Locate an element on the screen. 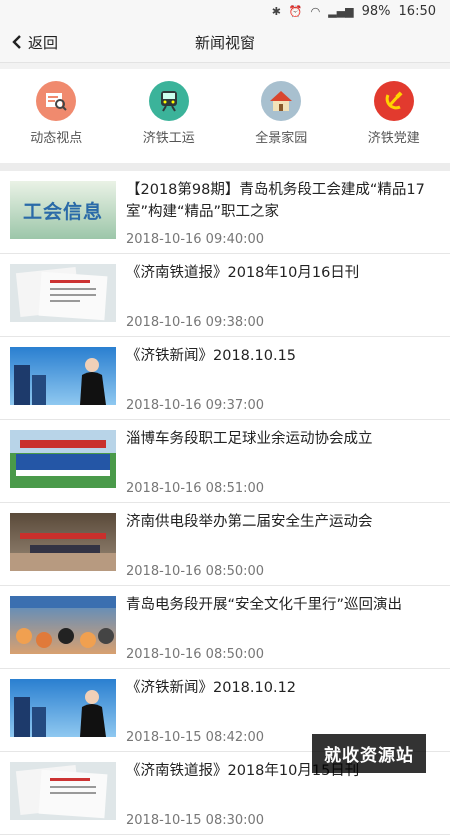 Image resolution: width=450 pixels, height=835 pixels. category-labor-union: 济铁工运 is located at coordinates (169, 116).